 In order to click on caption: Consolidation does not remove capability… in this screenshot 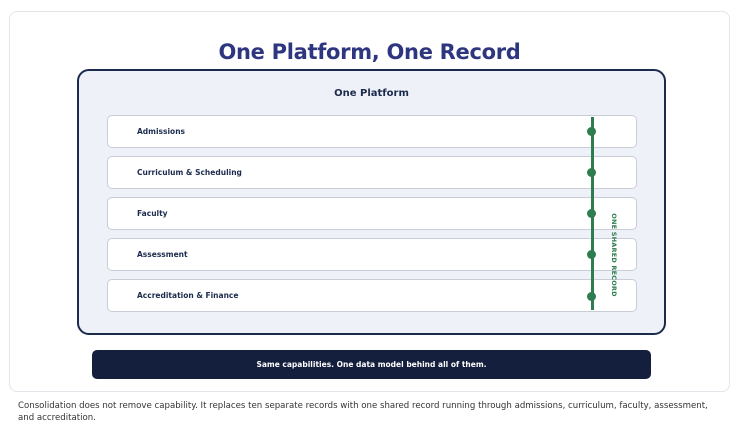, I will do `click(363, 412)`.